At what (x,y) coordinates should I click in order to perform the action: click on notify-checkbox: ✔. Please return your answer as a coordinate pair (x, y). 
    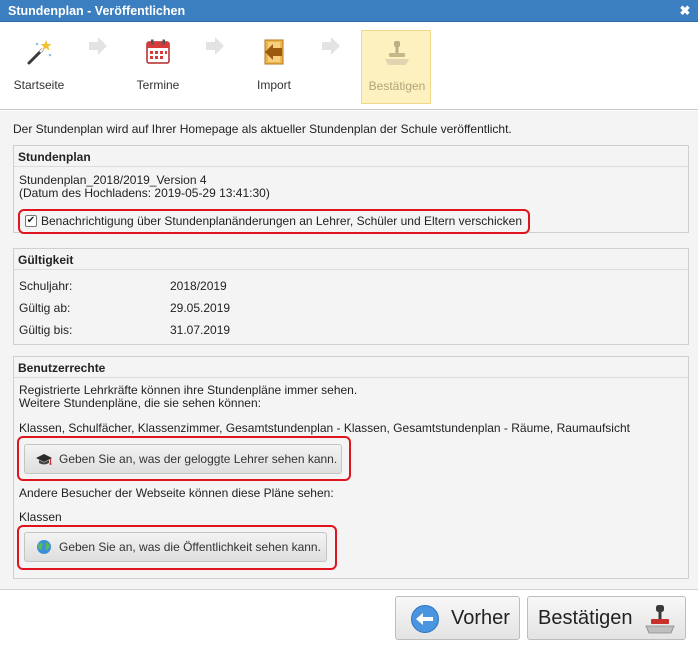
    Looking at the image, I should click on (31, 221).